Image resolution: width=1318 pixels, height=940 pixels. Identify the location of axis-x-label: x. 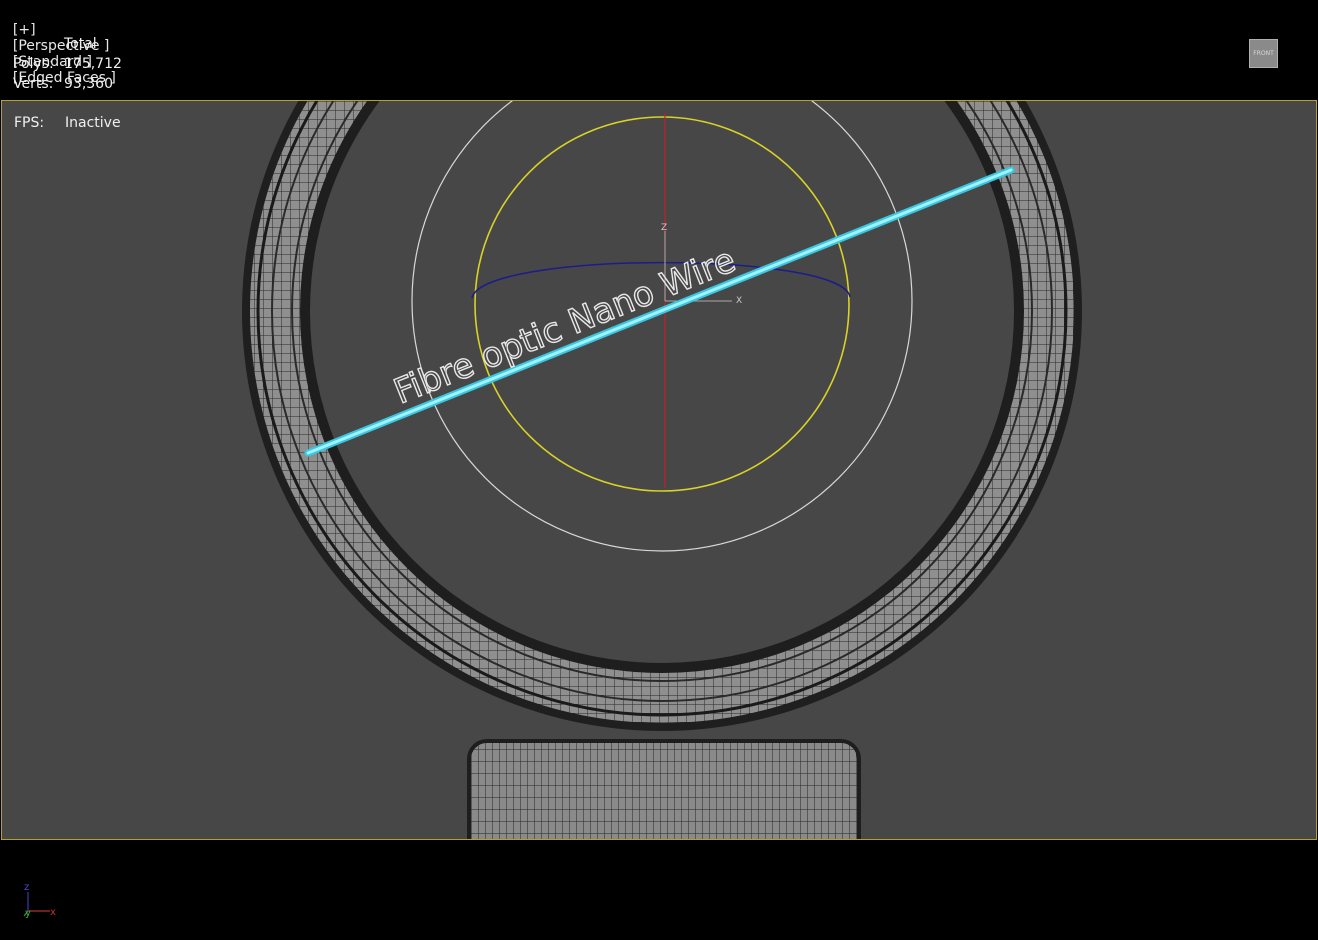
(53, 912).